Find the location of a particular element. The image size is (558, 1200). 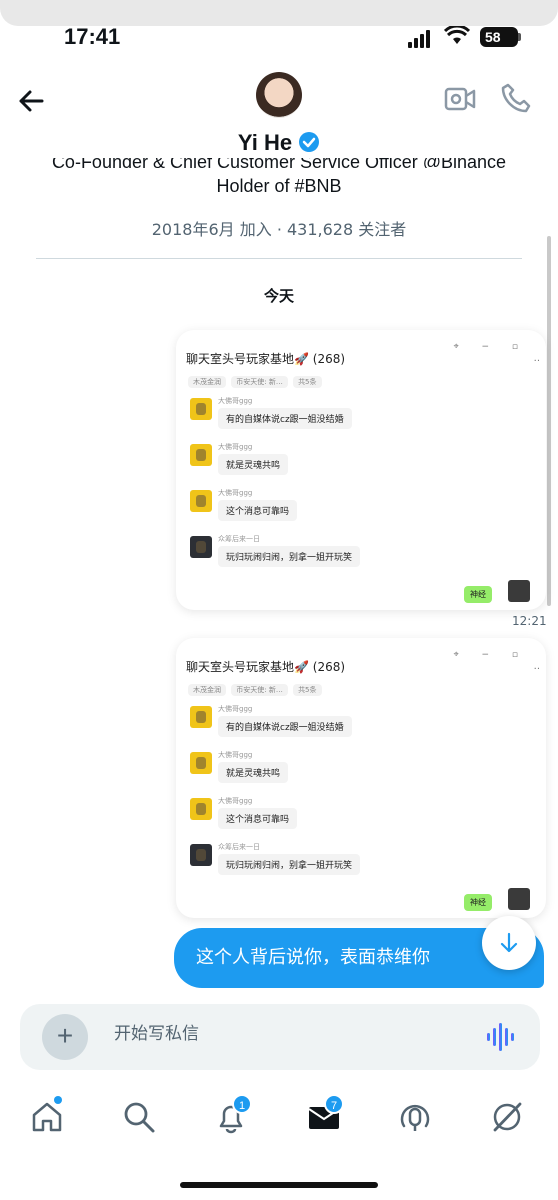

profile-name: Yi He is located at coordinates (279, 143).